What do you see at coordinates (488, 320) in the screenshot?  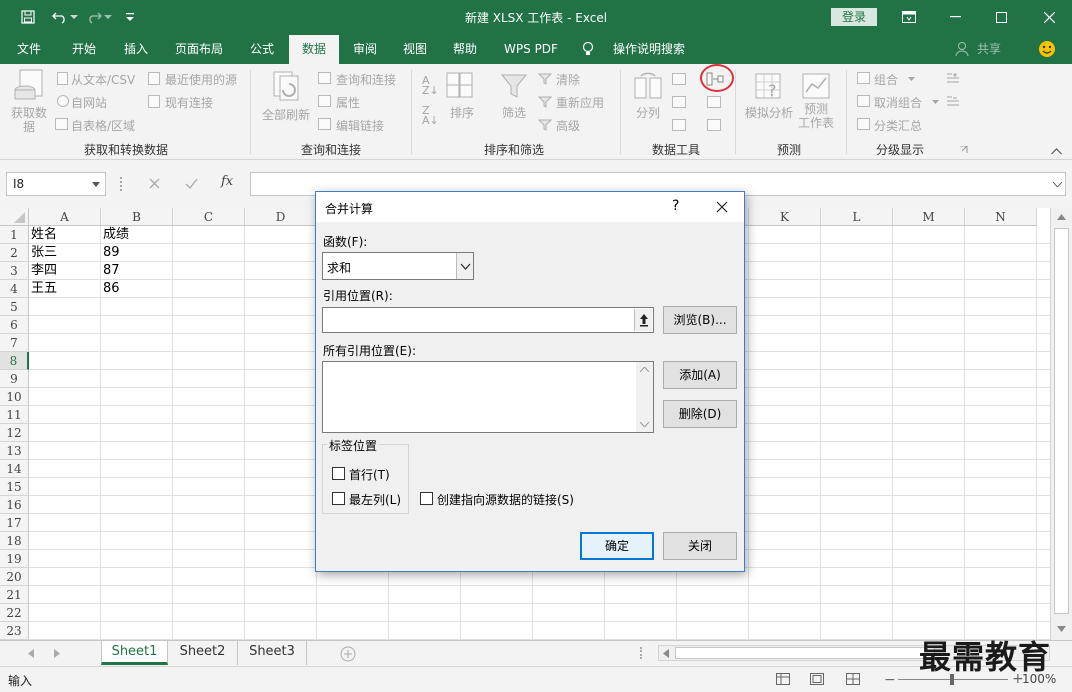 I see `reference-input` at bounding box center [488, 320].